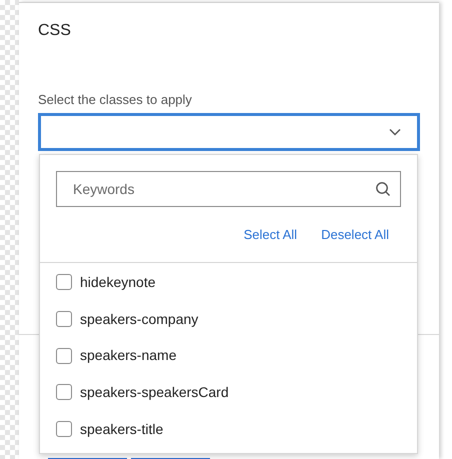 The height and width of the screenshot is (459, 452). Describe the element at coordinates (139, 319) in the screenshot. I see `option-label: speakers-company` at that location.